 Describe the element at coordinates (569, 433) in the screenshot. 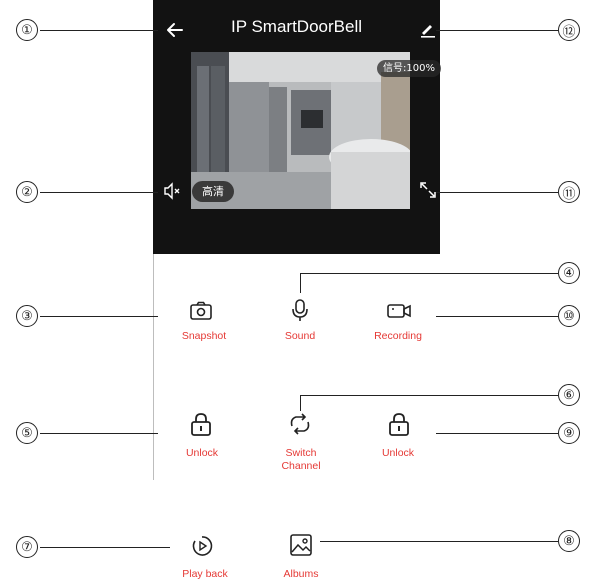

I see `callout-9: ⑨` at that location.